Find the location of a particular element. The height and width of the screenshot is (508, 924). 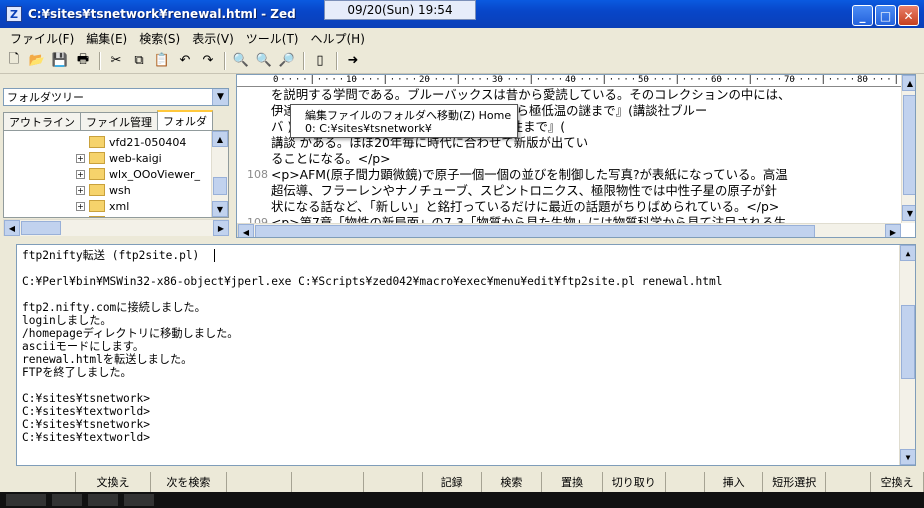

tab-2: フォルダ is located at coordinates (185, 120).